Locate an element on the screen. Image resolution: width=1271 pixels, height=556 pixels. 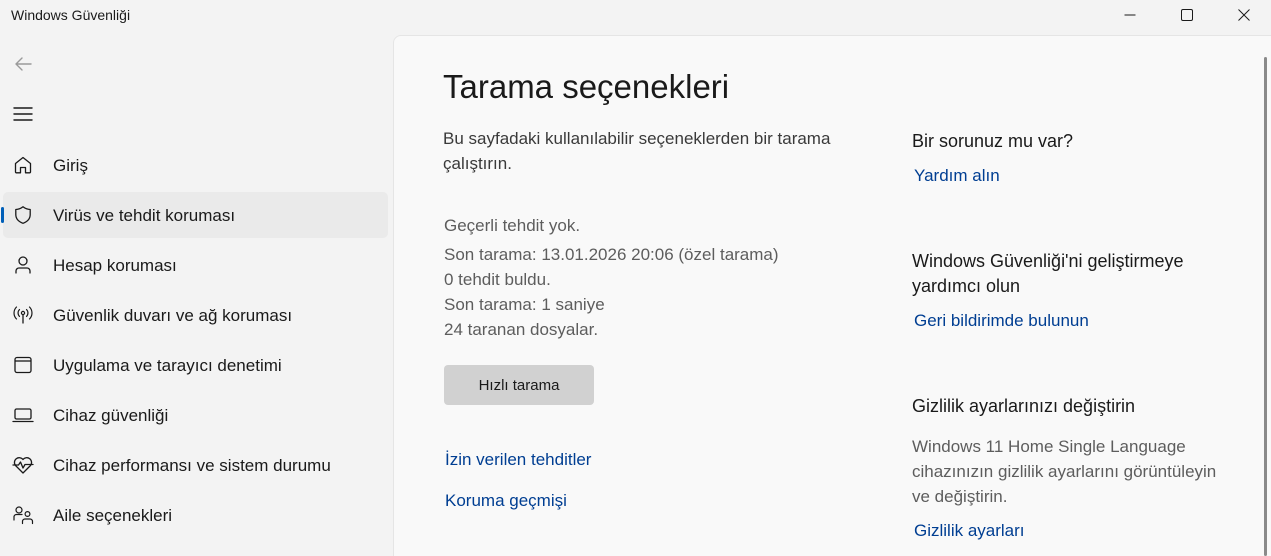
sidebar-item-label: Cihaz güvenliği is located at coordinates (111, 415).